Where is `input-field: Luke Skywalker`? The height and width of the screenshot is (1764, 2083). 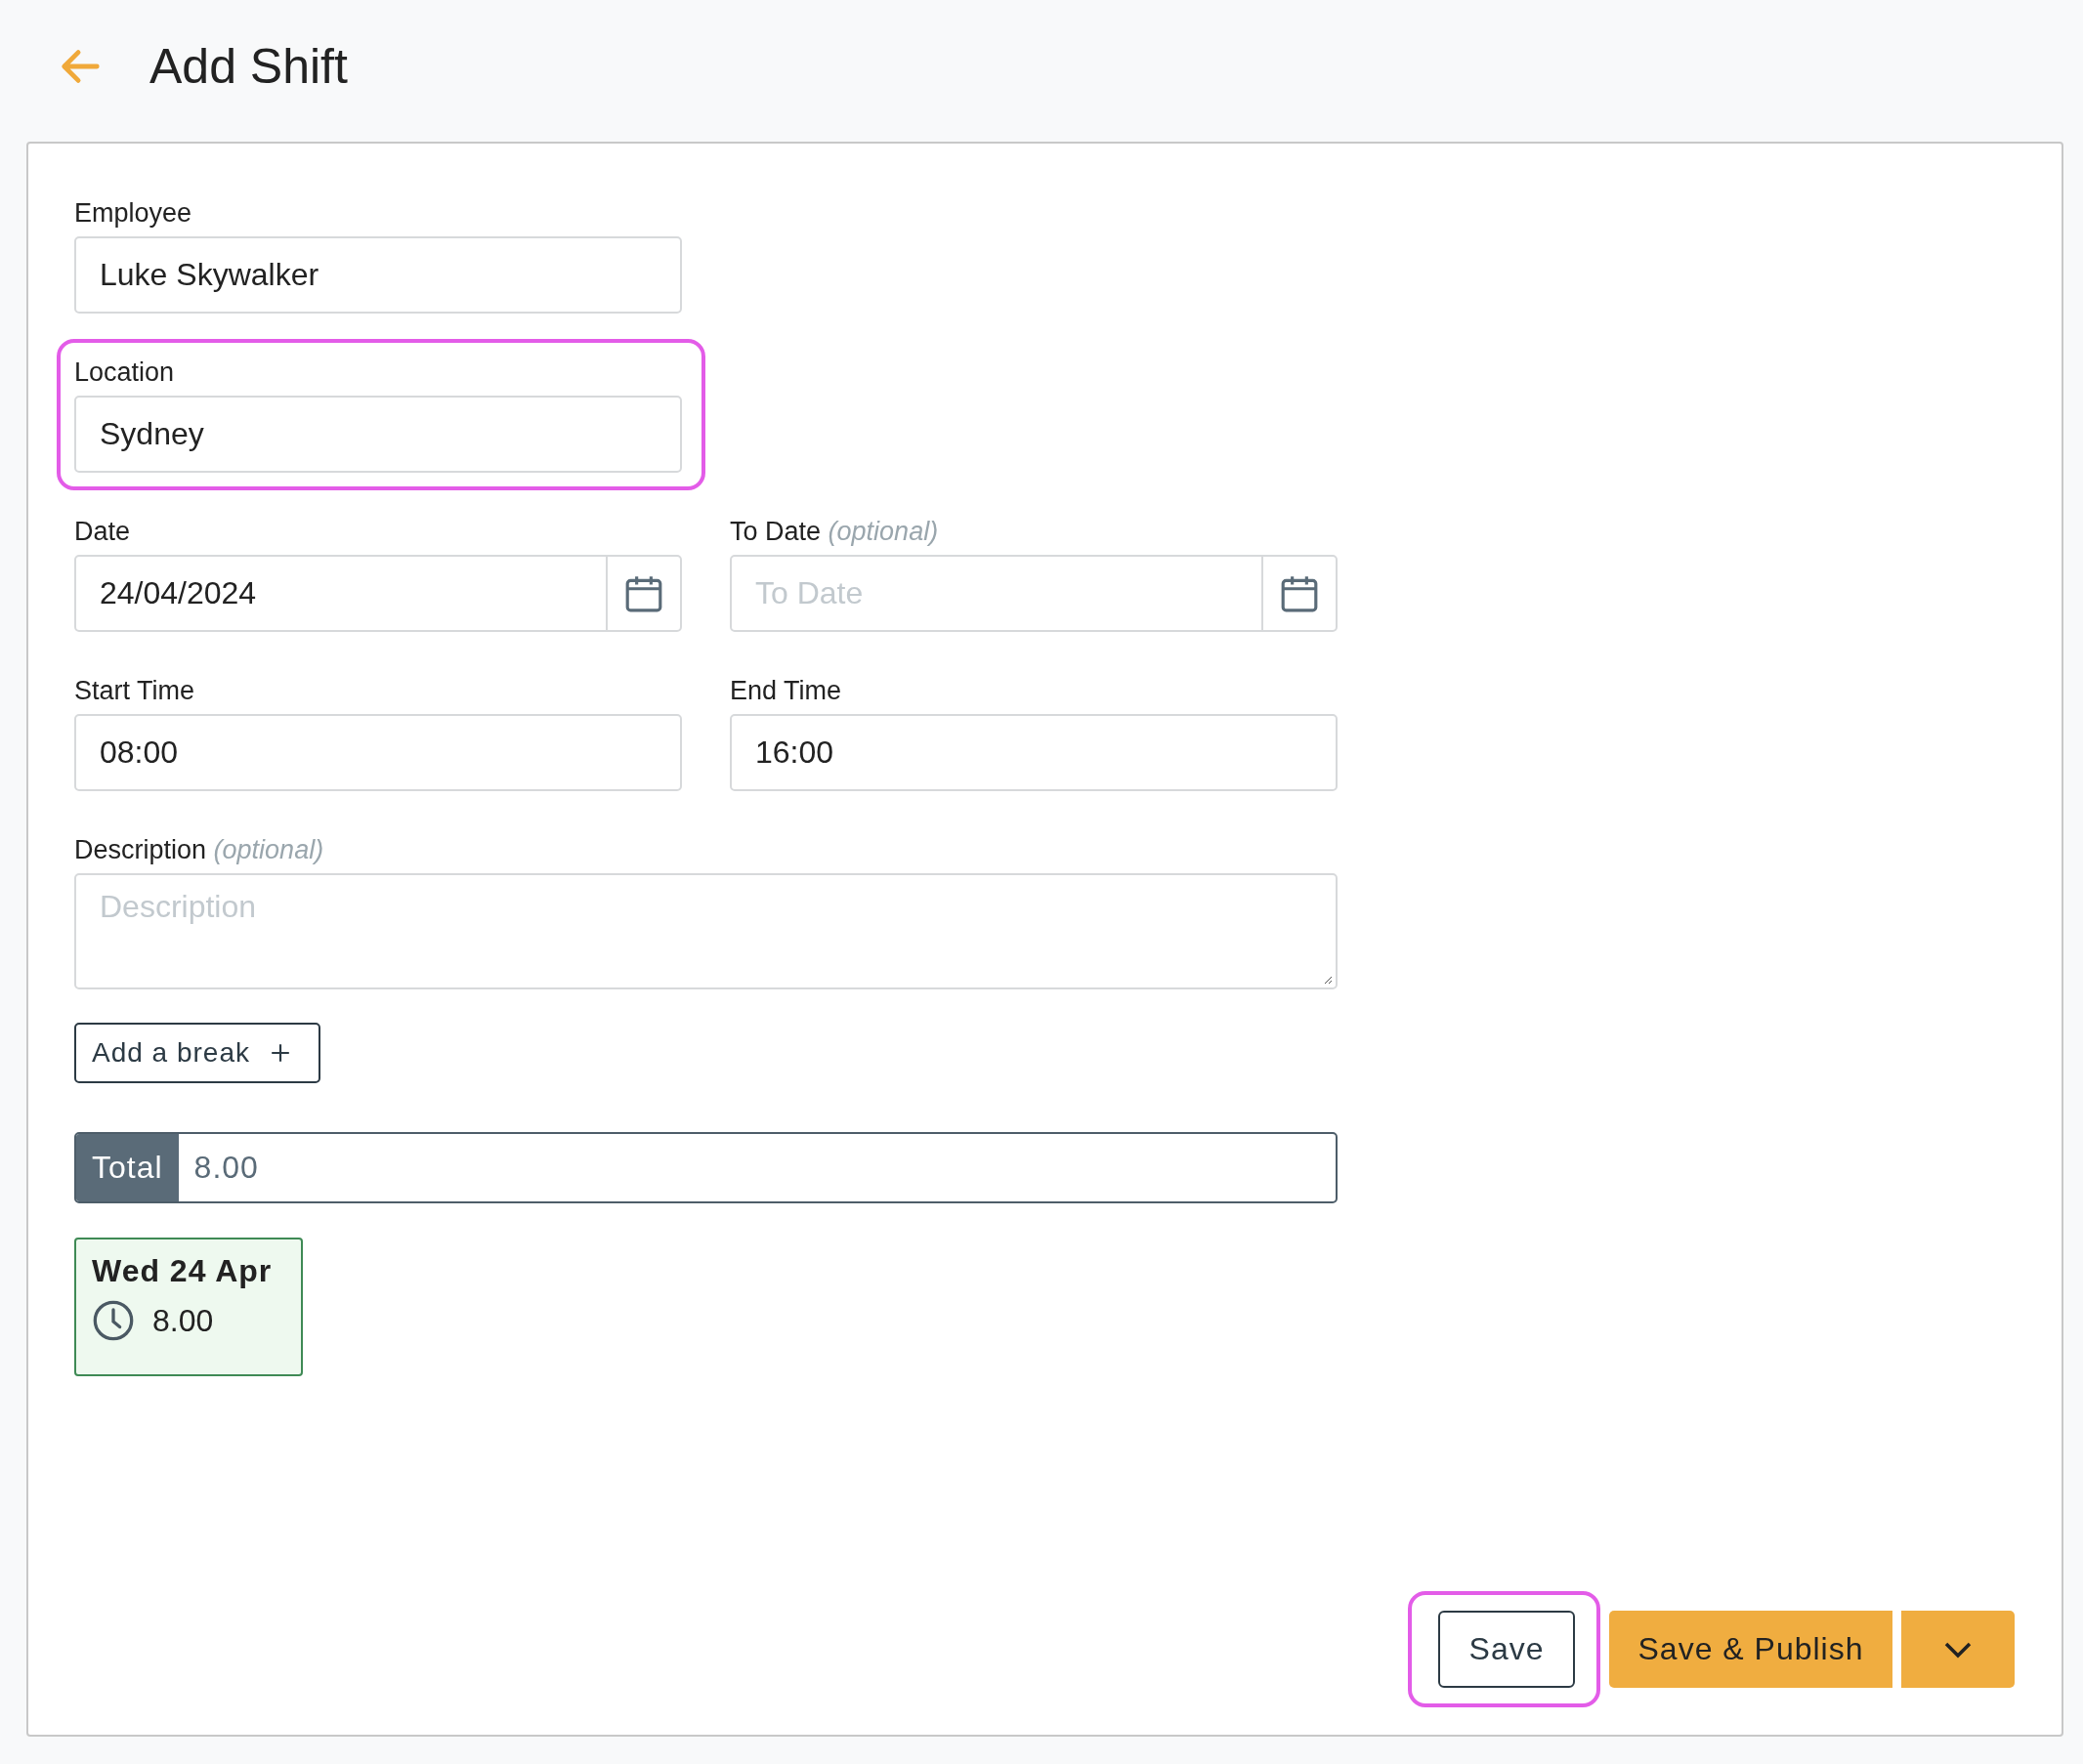
input-field: Luke Skywalker is located at coordinates (378, 275).